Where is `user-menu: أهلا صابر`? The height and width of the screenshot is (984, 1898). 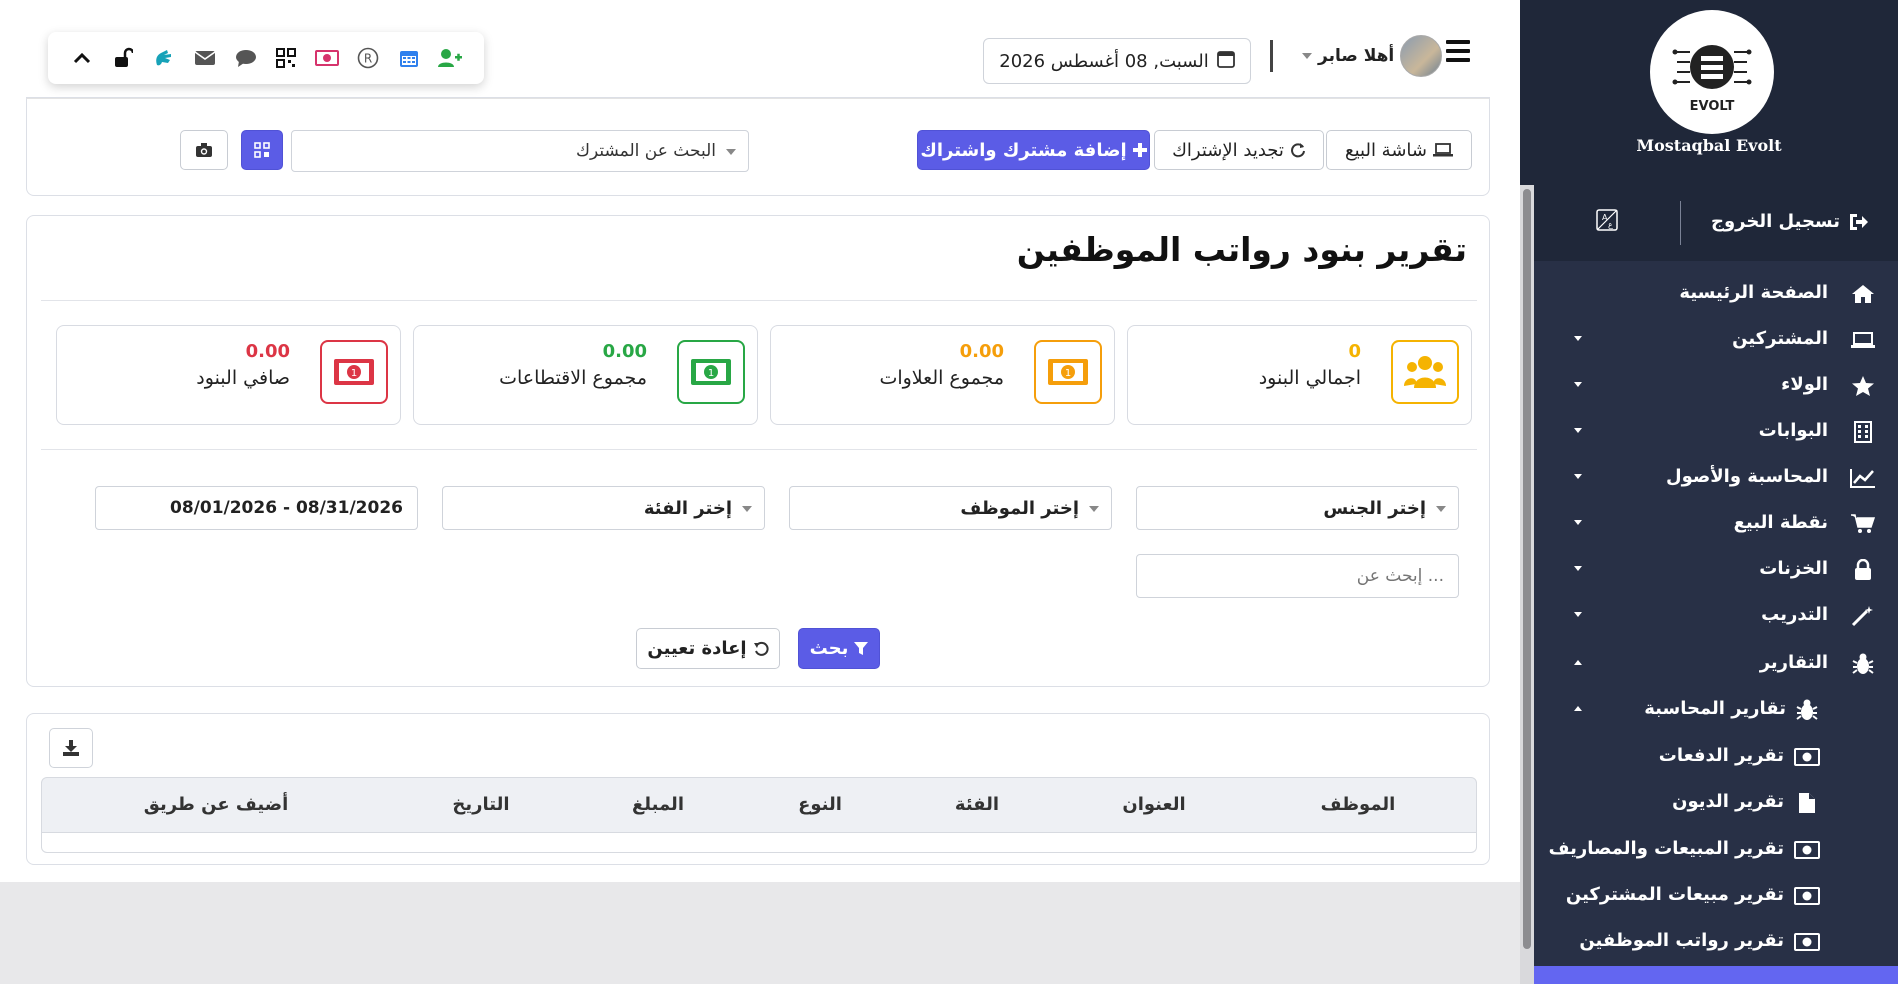 user-menu: أهلا صابر is located at coordinates (1372, 56).